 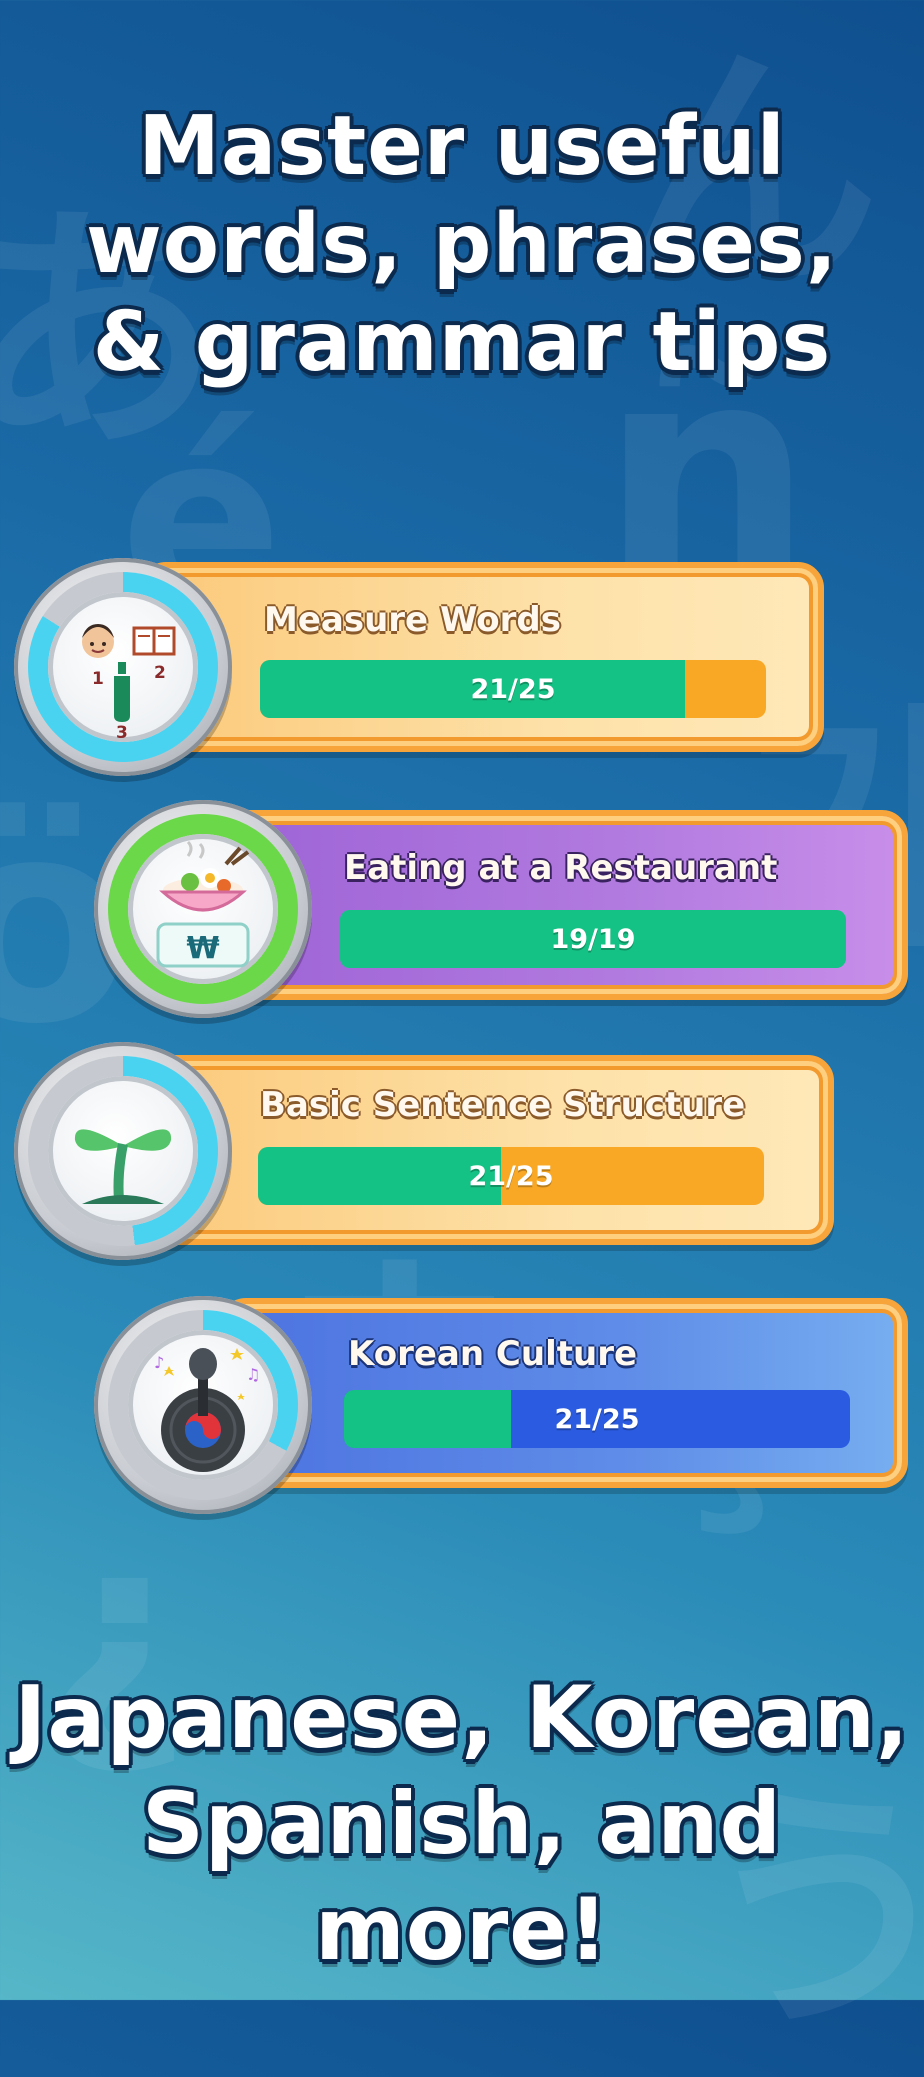 I want to click on headline-line: words, phrases,, so click(x=462, y=244).